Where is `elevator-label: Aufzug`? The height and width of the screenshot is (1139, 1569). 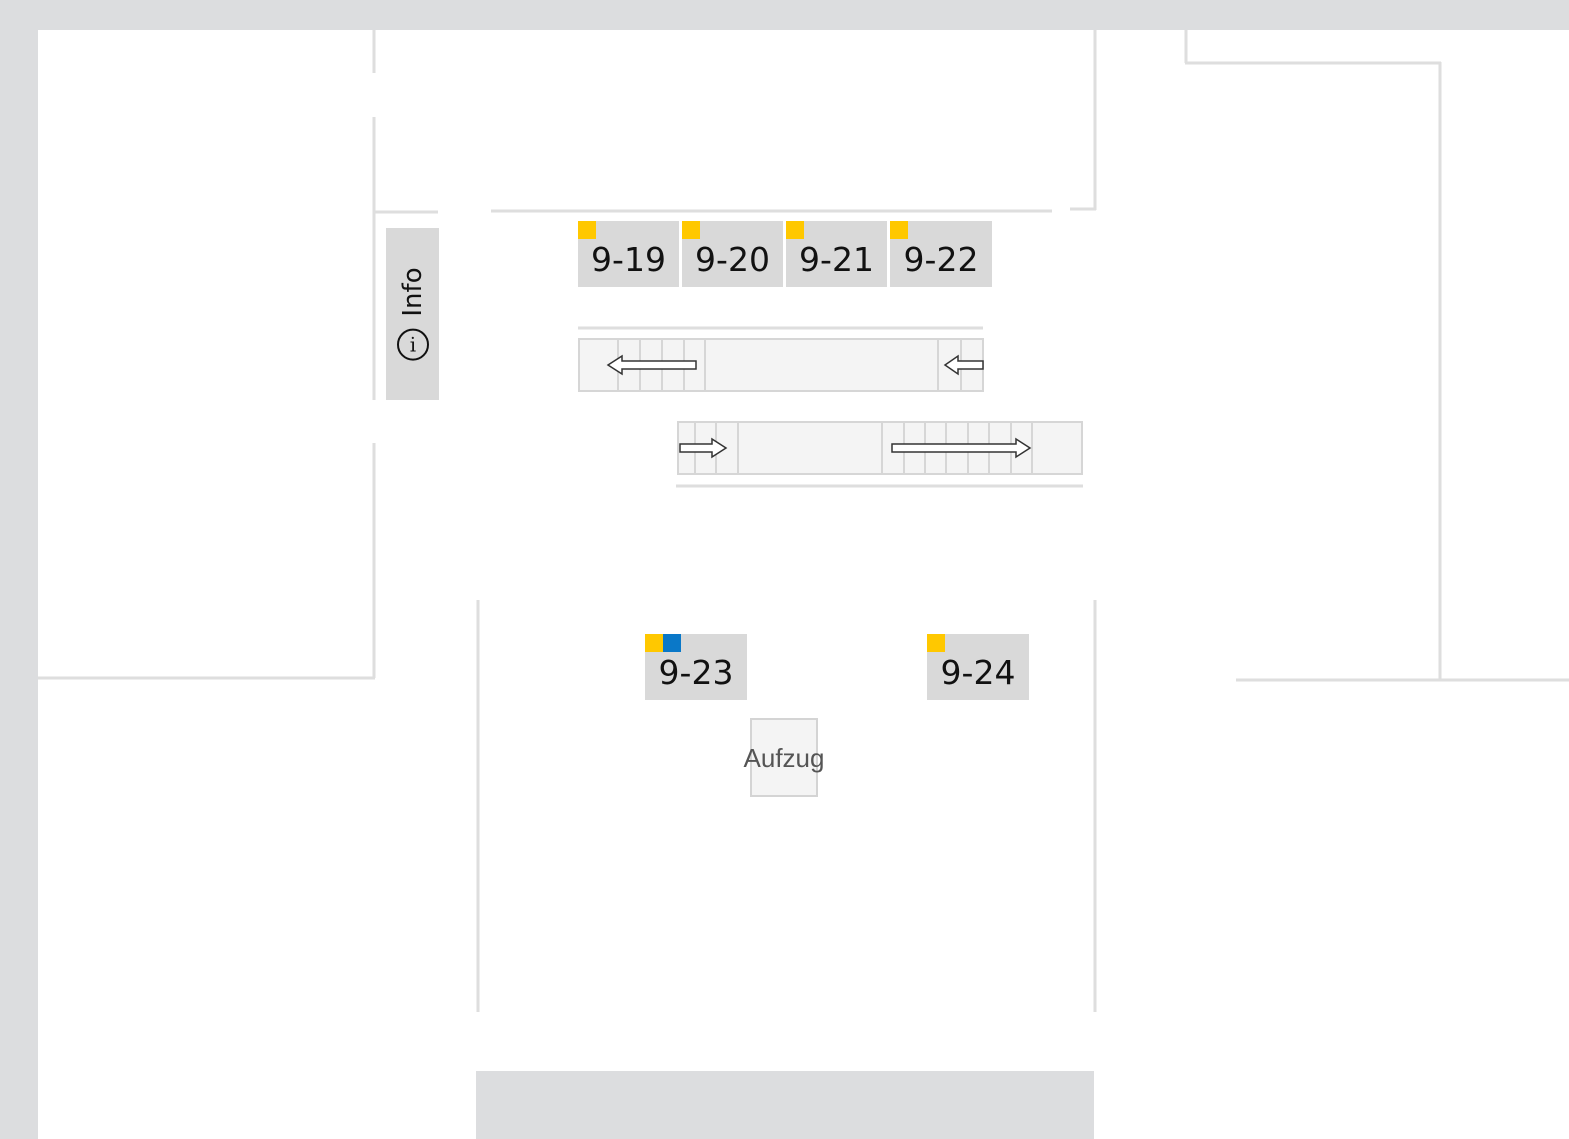
elevator-label: Aufzug is located at coordinates (784, 758).